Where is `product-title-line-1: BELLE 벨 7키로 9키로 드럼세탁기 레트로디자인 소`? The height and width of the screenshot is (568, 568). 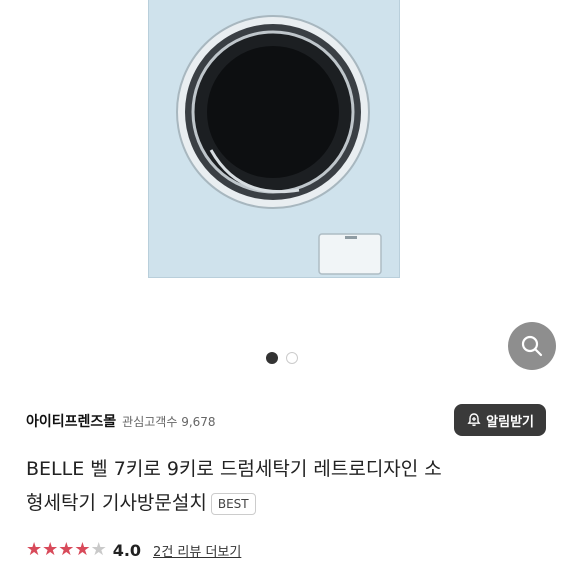
product-title-line-1: BELLE 벨 7키로 9키로 드럼세탁기 레트로디자인 소 is located at coordinates (234, 469).